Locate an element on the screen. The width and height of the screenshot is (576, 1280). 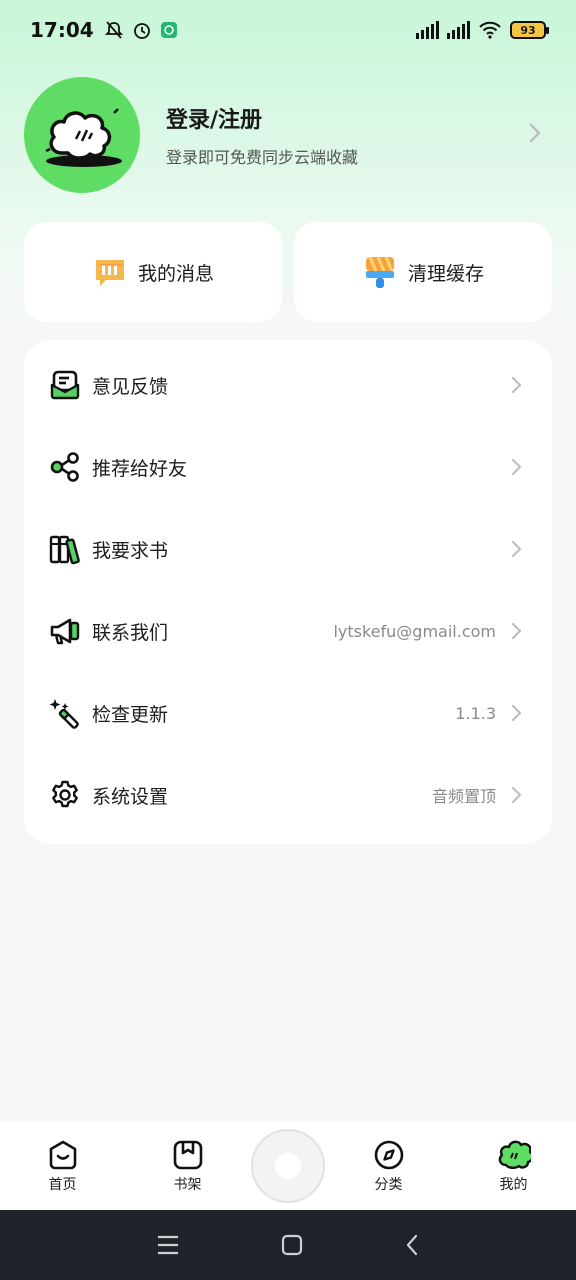
my-messages-button: 我的消息 is located at coordinates (153, 272).